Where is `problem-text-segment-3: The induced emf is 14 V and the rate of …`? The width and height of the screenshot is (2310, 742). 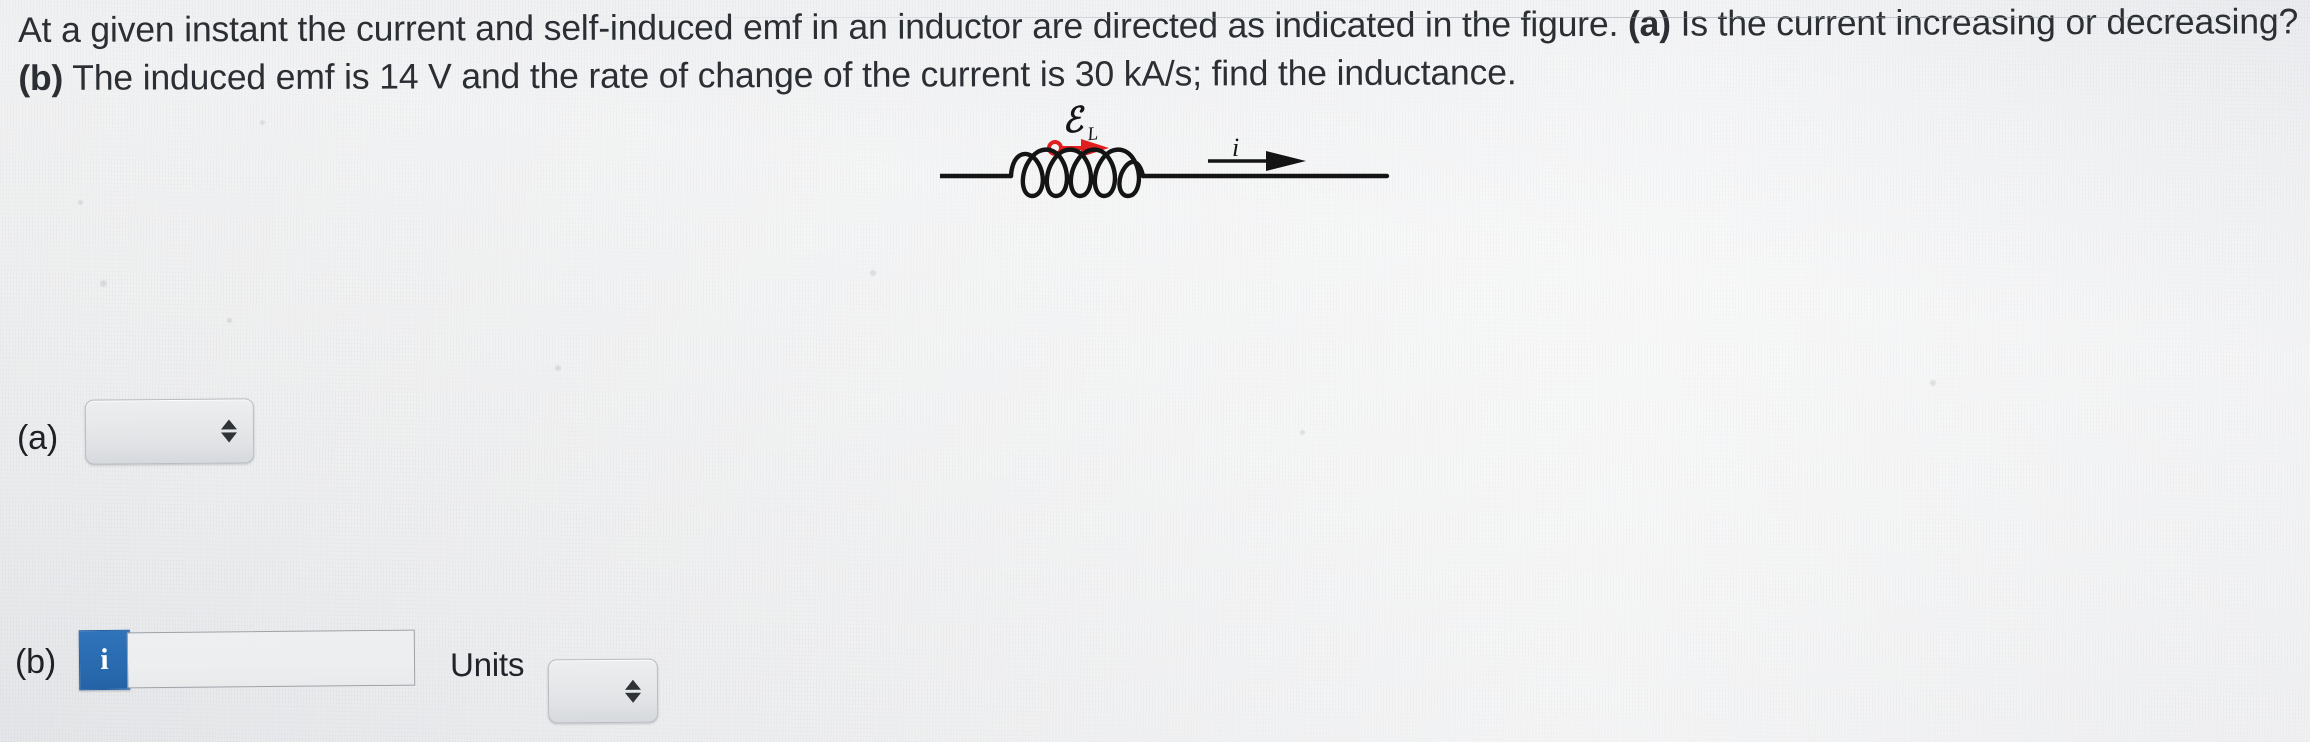
problem-text-segment-3: The induced emf is 14 V and the rate of … is located at coordinates (790, 75).